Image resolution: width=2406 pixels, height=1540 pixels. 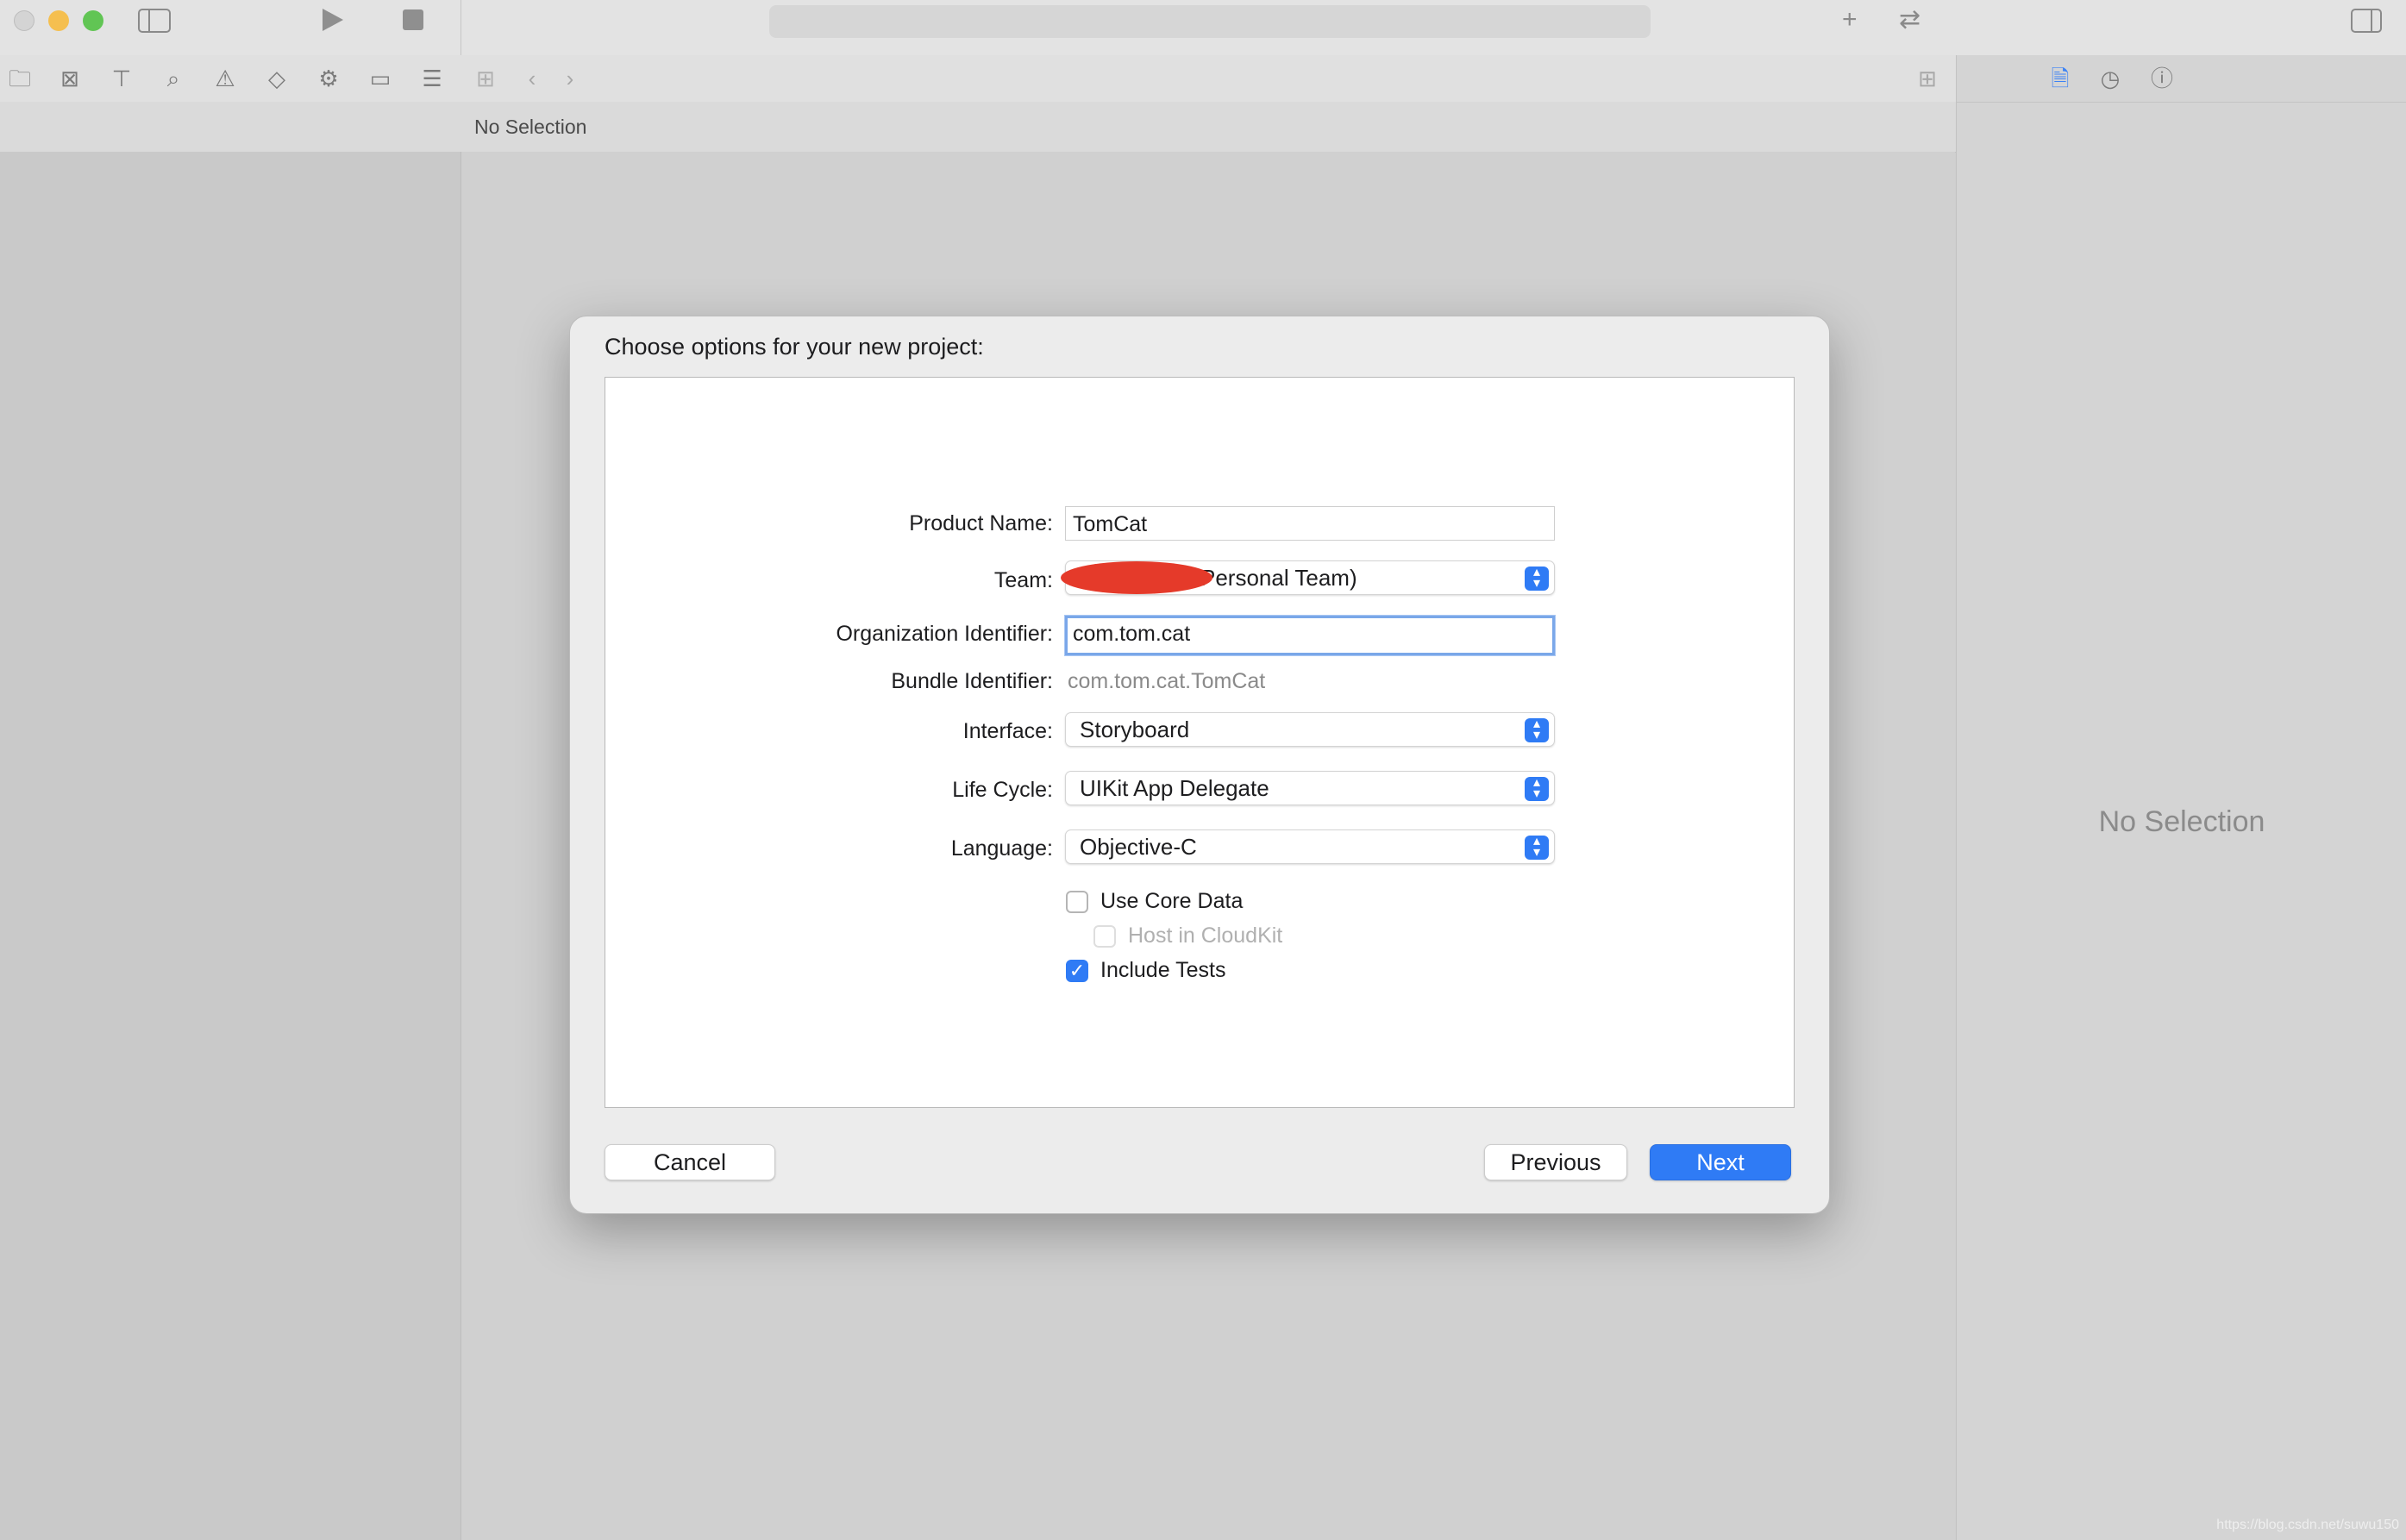 What do you see at coordinates (58, 20) in the screenshot?
I see `minimize-window-button` at bounding box center [58, 20].